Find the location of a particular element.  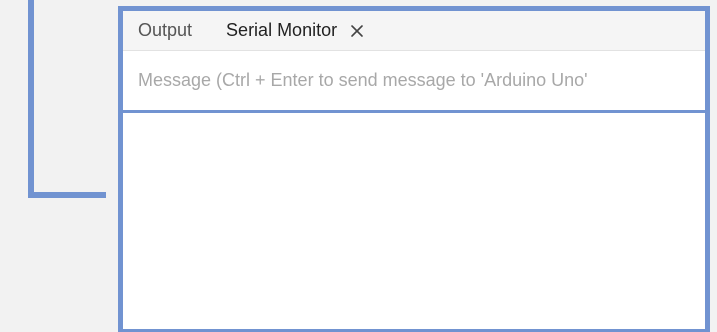

tab-serial-monitor: Serial Monitor is located at coordinates (295, 30).